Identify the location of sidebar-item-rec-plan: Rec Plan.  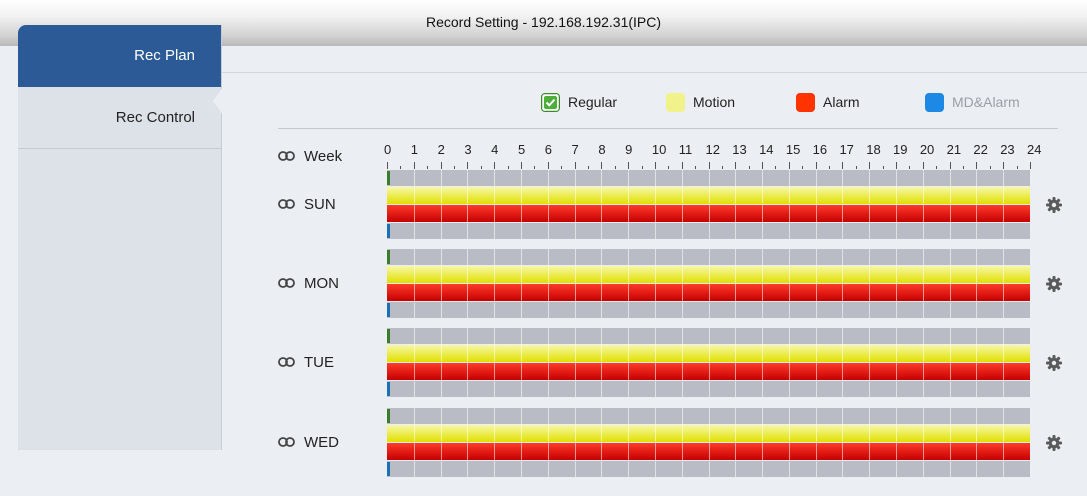
(119, 56).